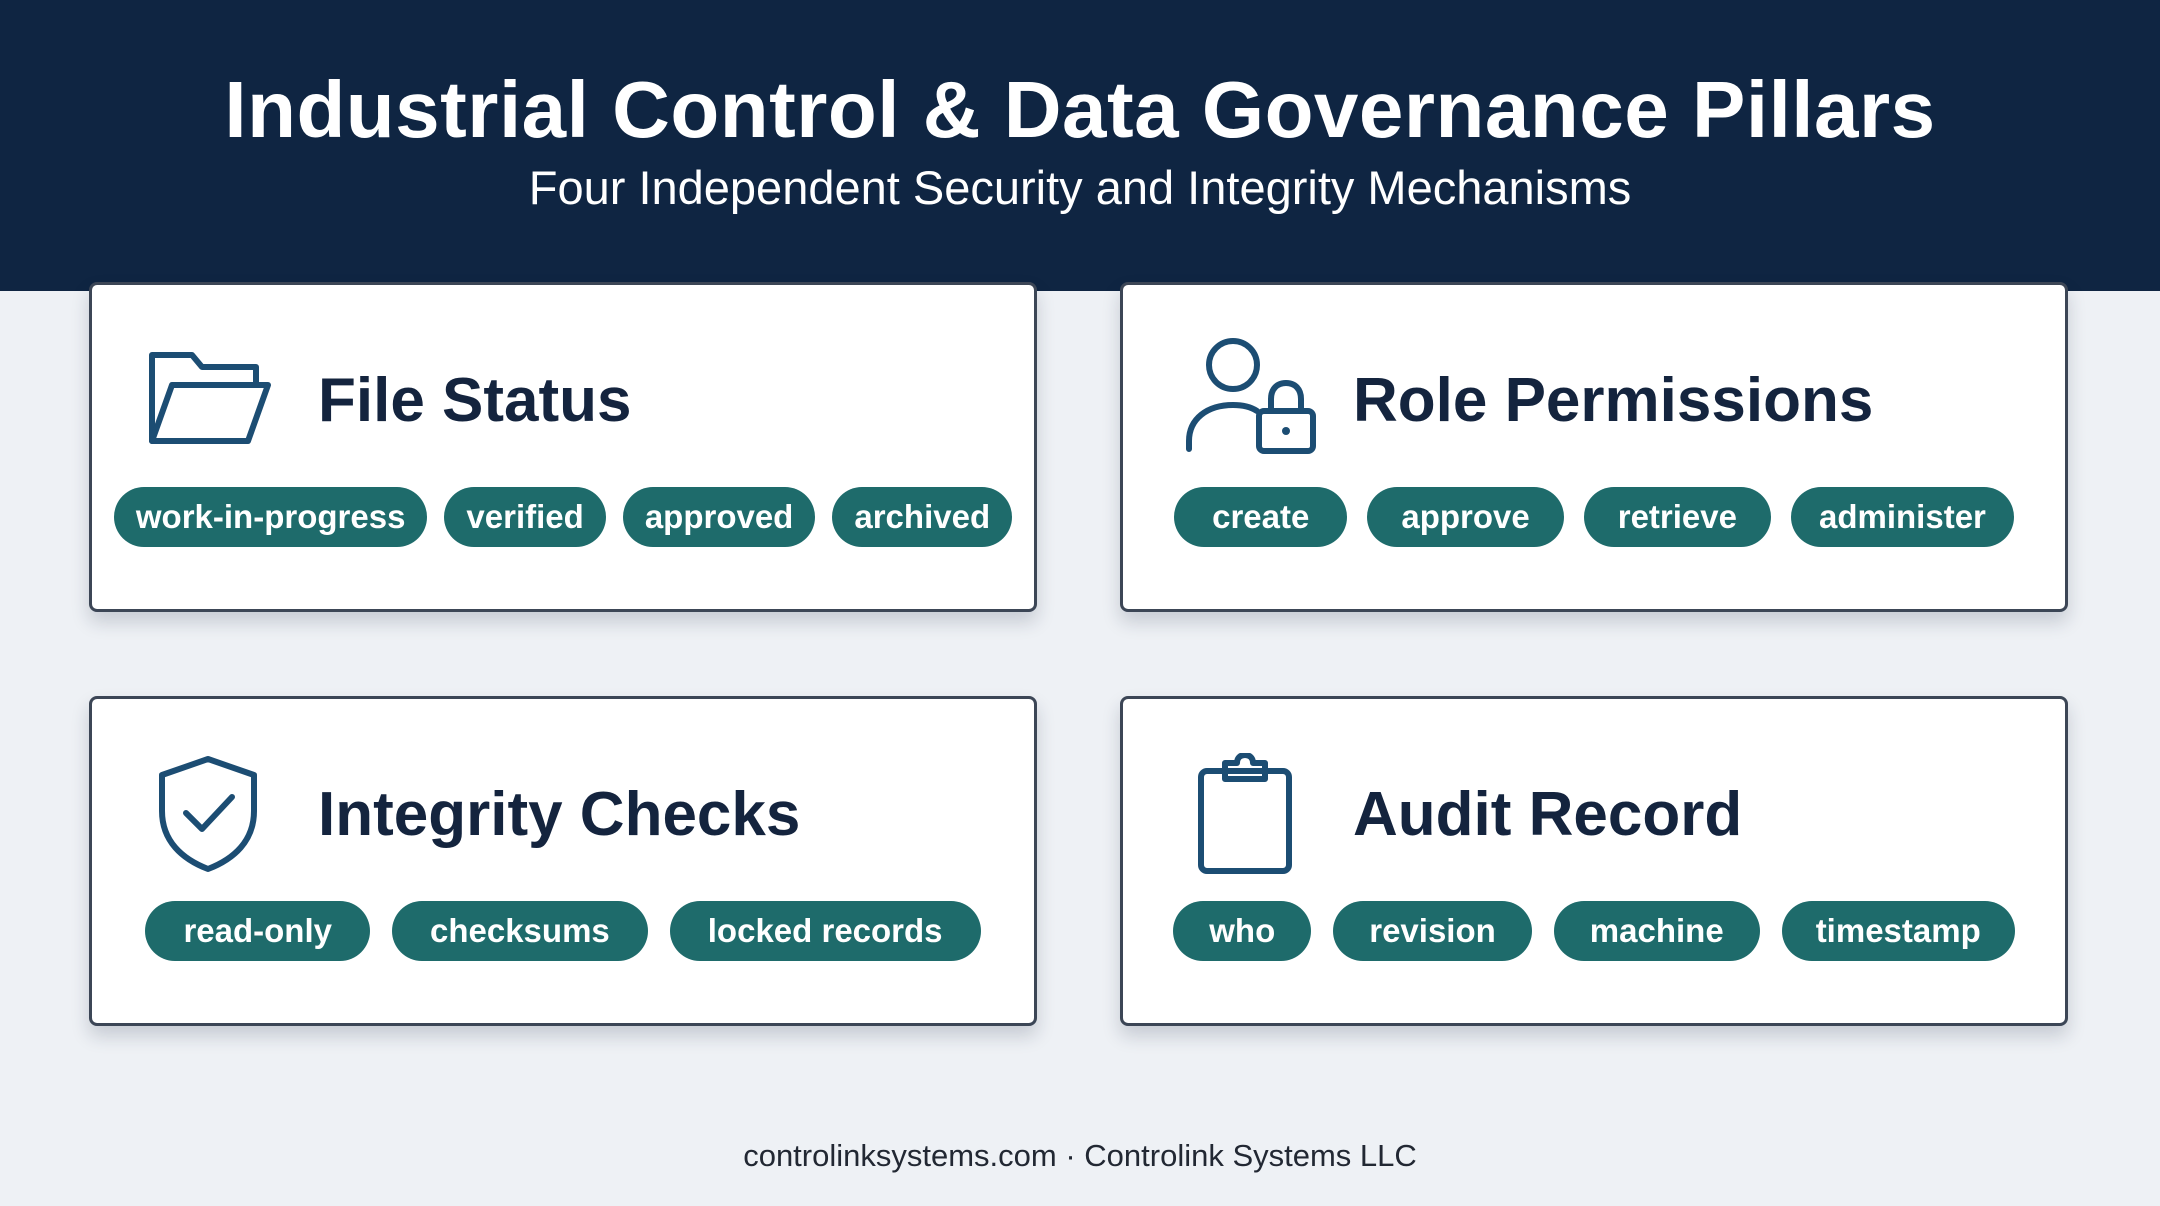  Describe the element at coordinates (208, 814) in the screenshot. I see `shield-check-icon` at that location.